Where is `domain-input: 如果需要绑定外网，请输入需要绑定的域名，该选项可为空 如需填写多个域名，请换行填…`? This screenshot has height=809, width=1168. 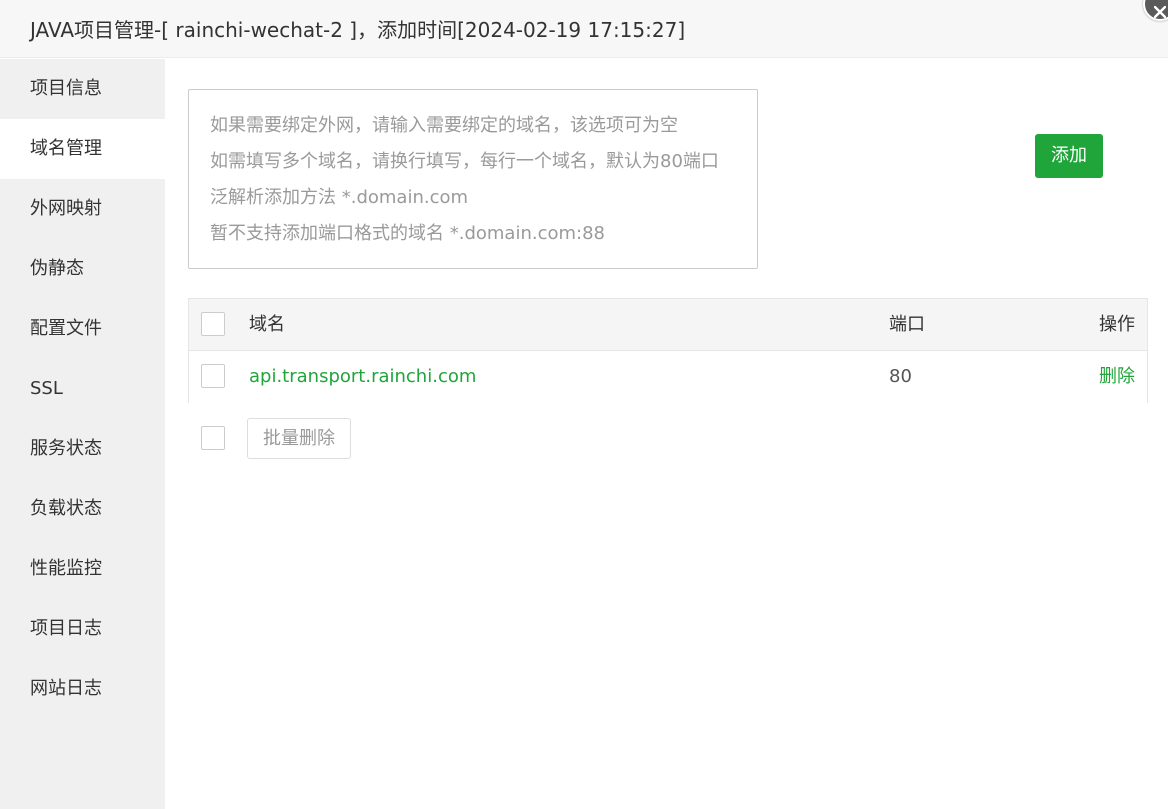
domain-input: 如果需要绑定外网，请输入需要绑定的域名，该选项可为空 如需填写多个域名，请换行填… is located at coordinates (473, 179).